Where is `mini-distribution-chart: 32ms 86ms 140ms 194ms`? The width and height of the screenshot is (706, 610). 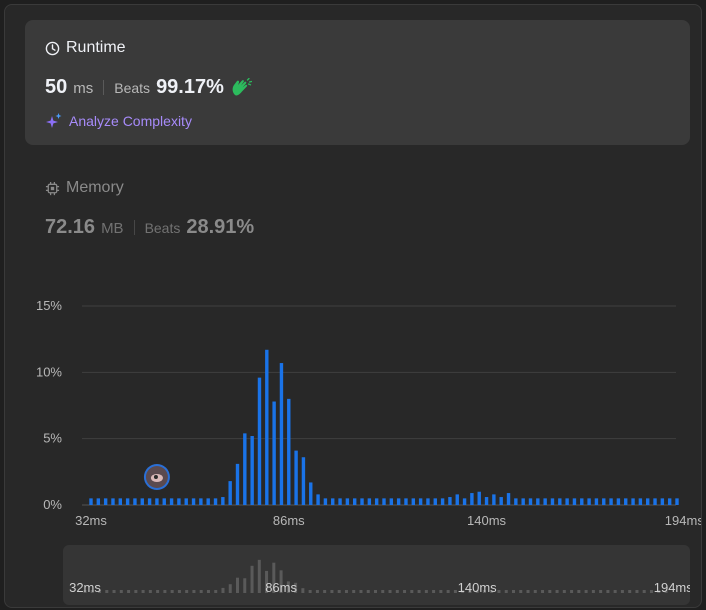 mini-distribution-chart: 32ms 86ms 140ms 194ms is located at coordinates (379, 577).